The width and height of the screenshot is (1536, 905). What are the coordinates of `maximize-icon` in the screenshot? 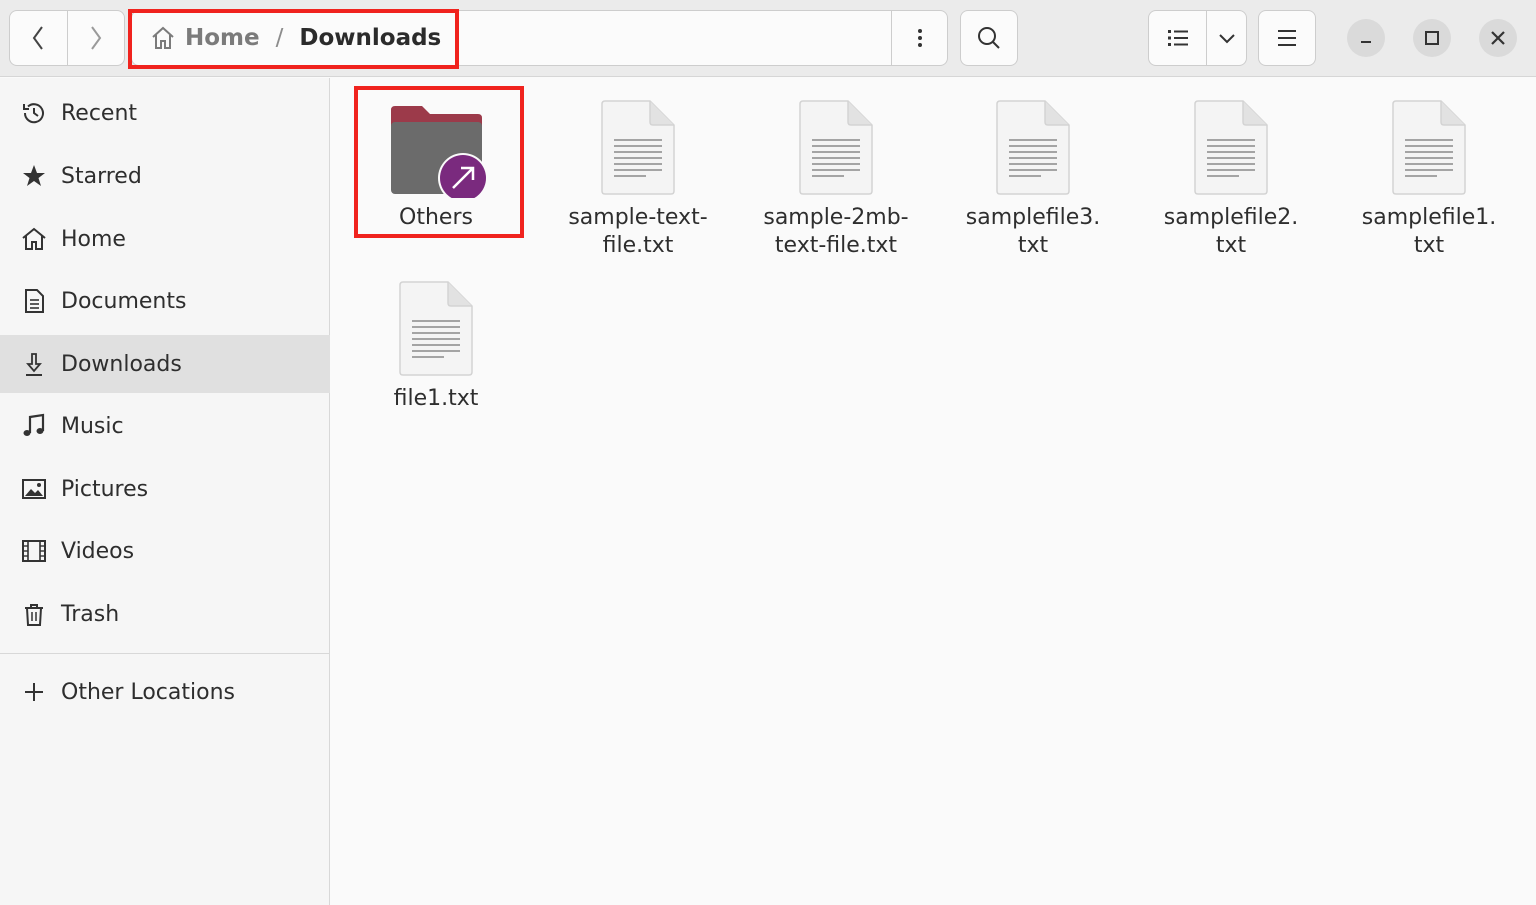 It's located at (1432, 38).